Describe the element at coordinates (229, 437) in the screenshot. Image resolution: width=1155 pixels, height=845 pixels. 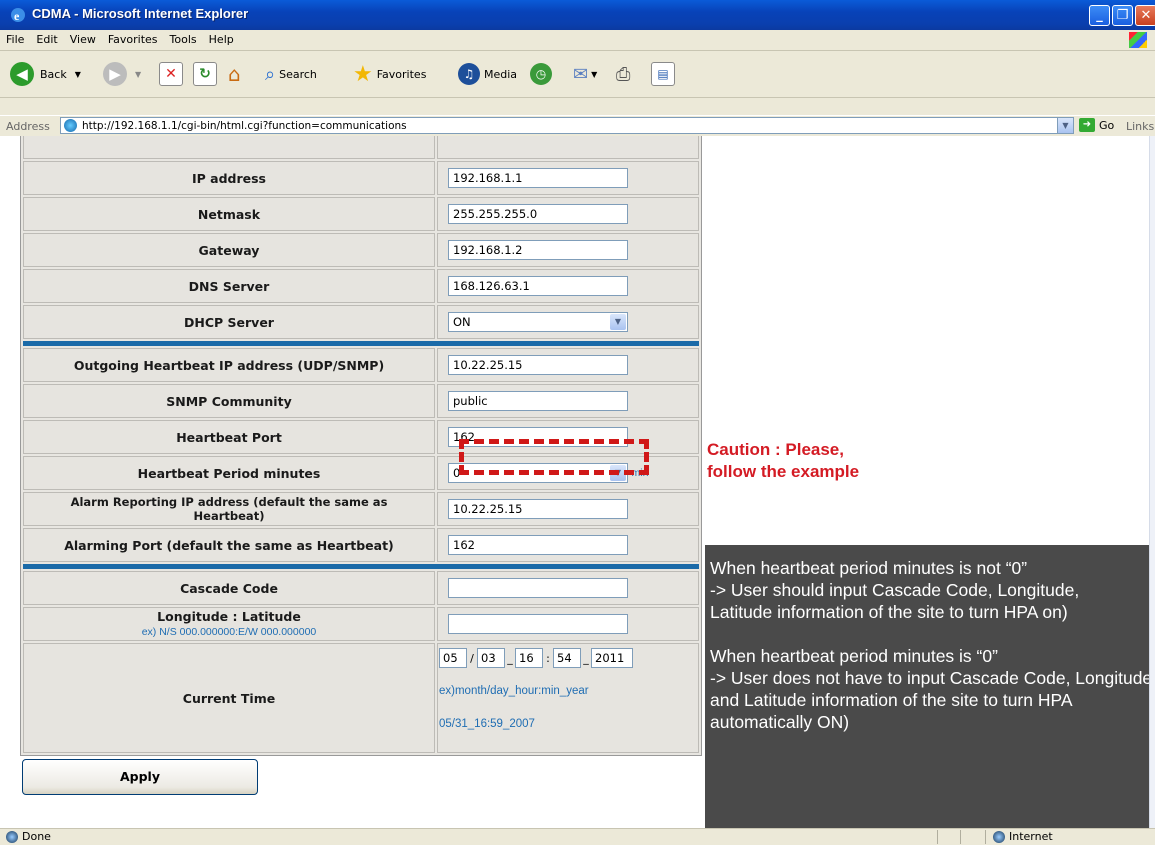
I see `heartbeat-port-label: Heartbeat Port` at that location.